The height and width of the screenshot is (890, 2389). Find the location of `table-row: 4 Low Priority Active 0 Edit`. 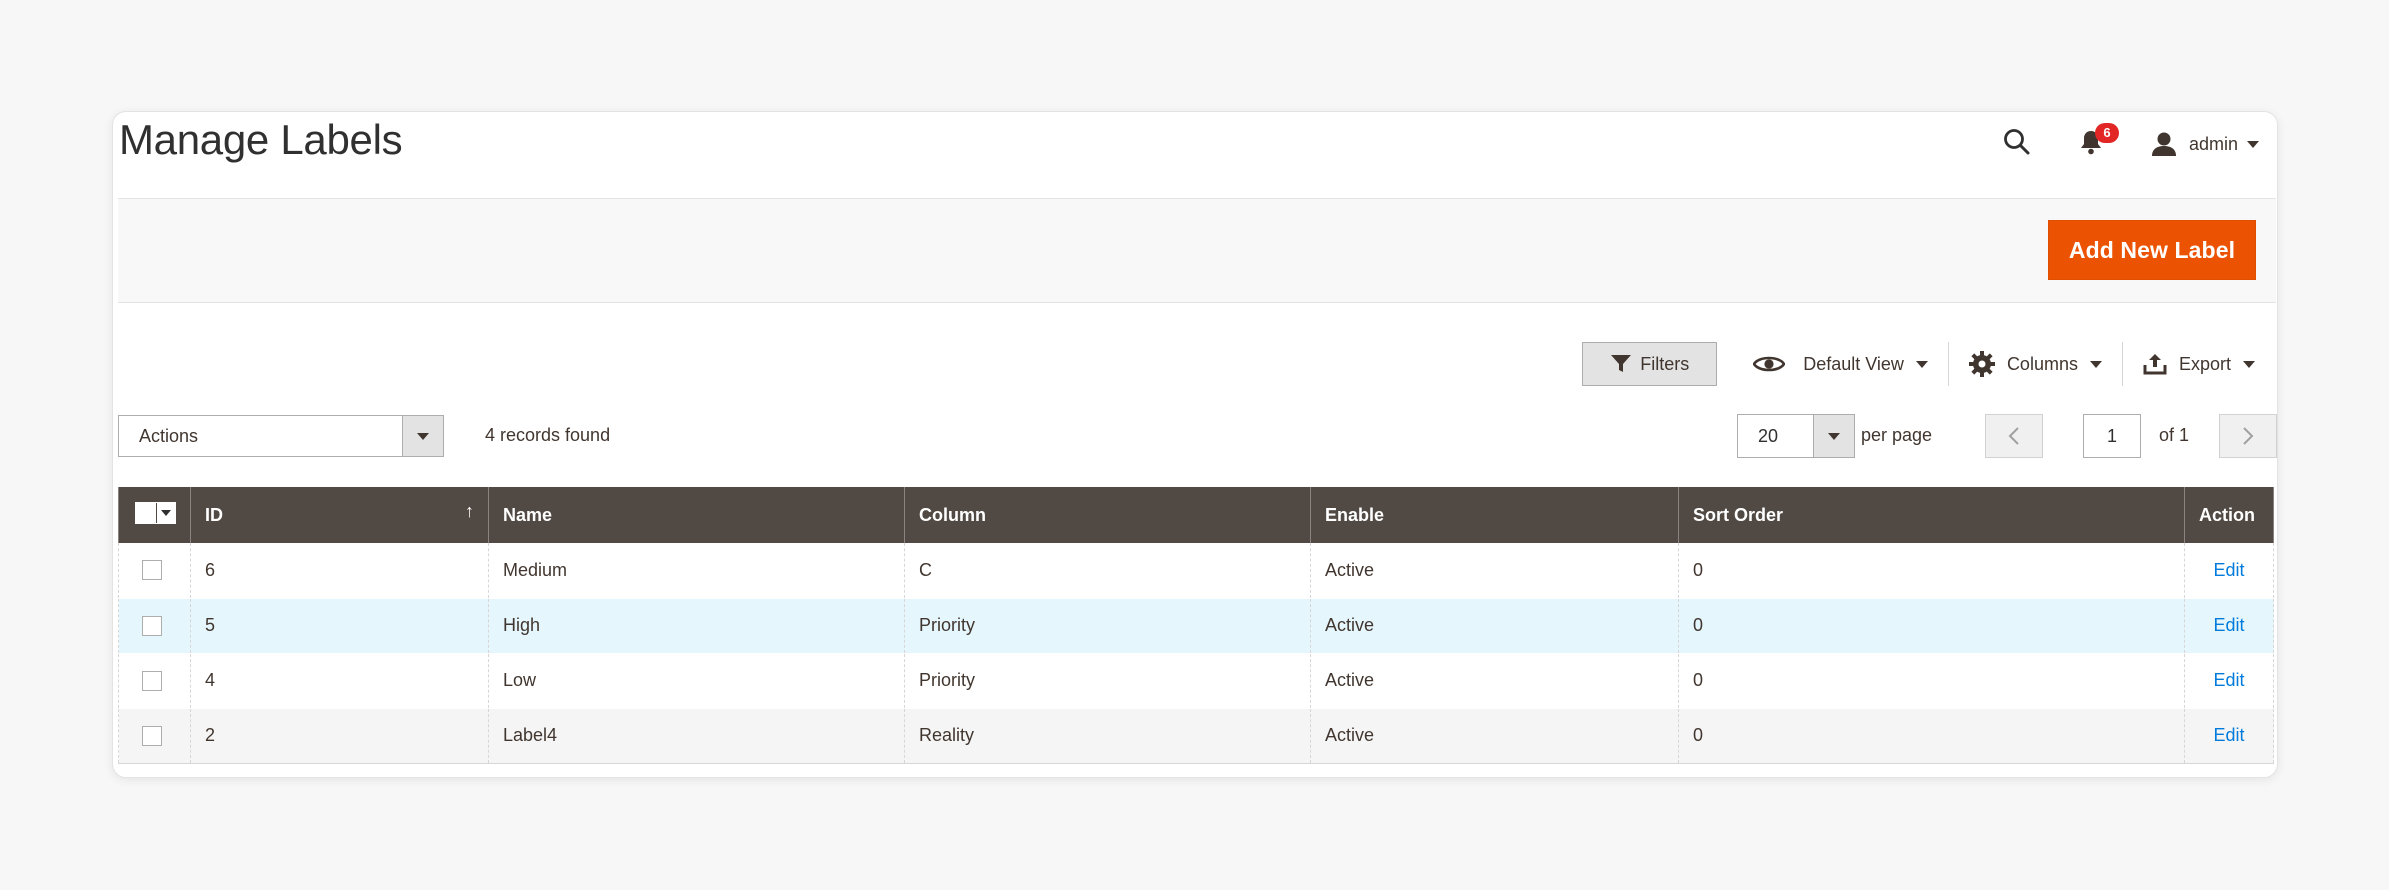

table-row: 4 Low Priority Active 0 Edit is located at coordinates (1196, 681).